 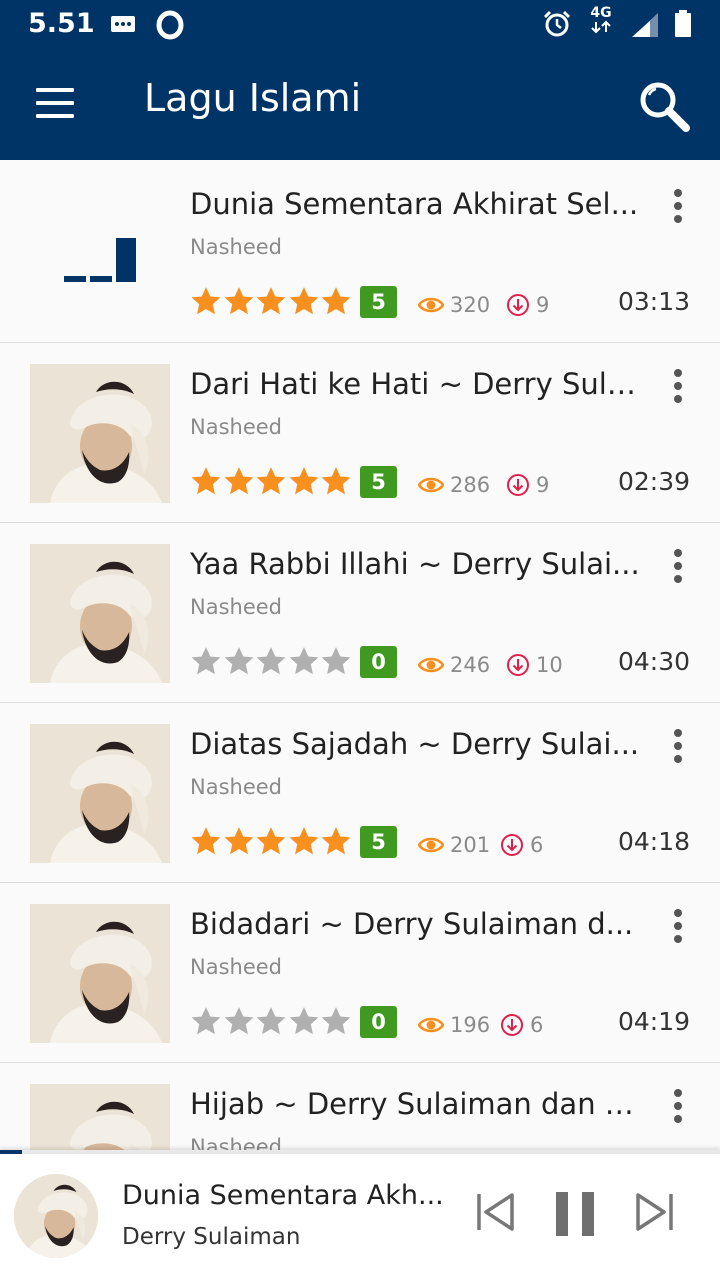 What do you see at coordinates (170, 27) in the screenshot?
I see `opera-icon` at bounding box center [170, 27].